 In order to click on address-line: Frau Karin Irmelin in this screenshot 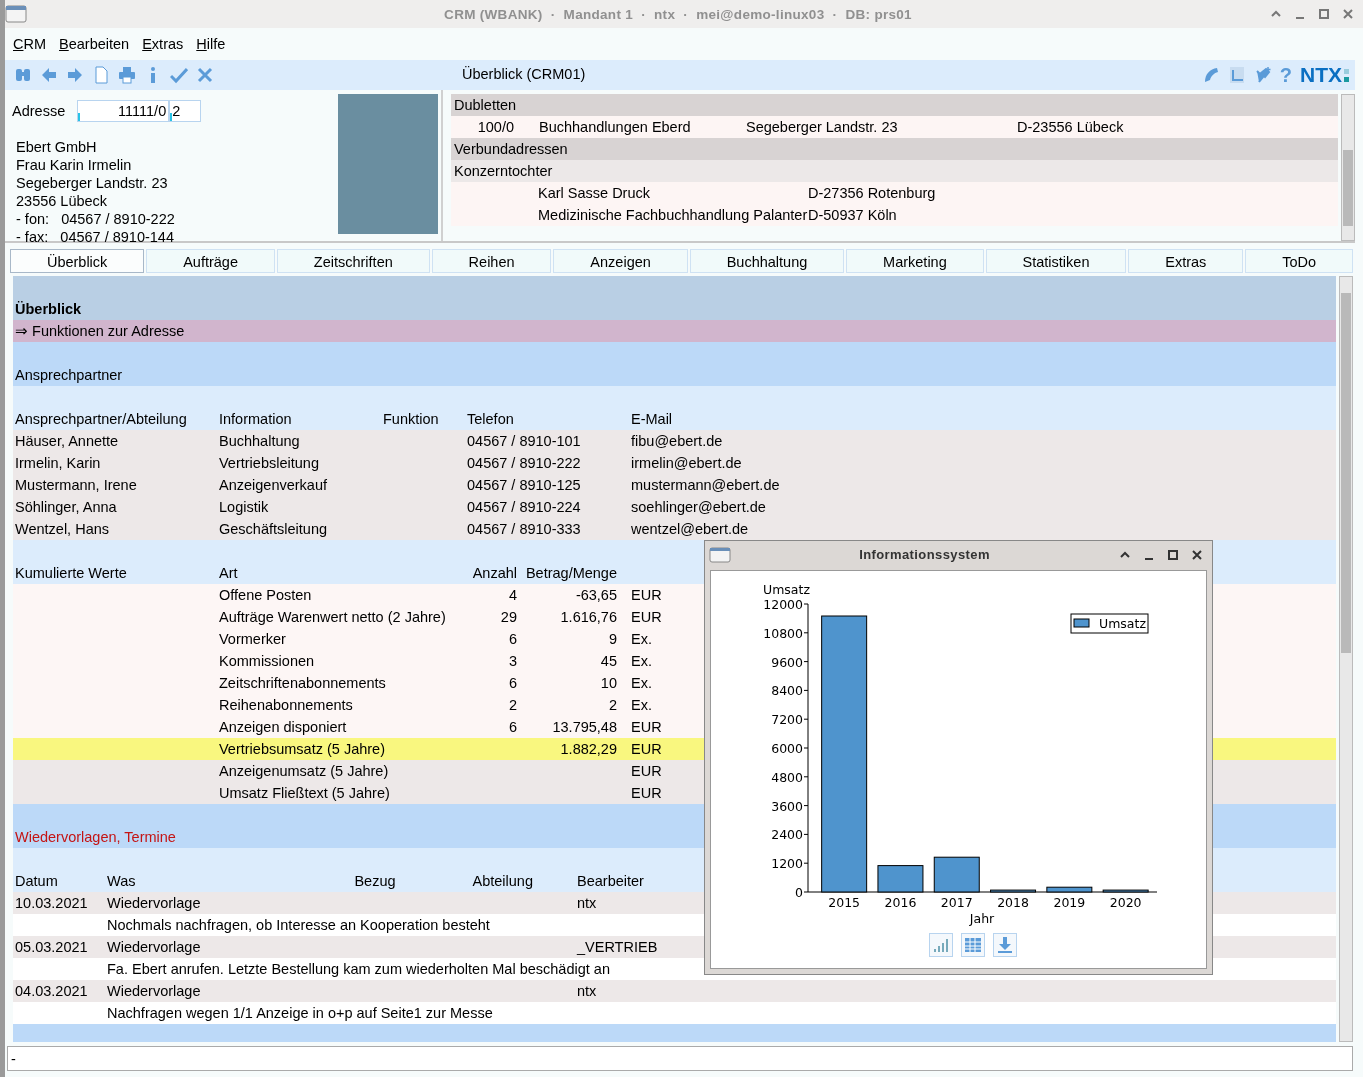, I will do `click(74, 165)`.